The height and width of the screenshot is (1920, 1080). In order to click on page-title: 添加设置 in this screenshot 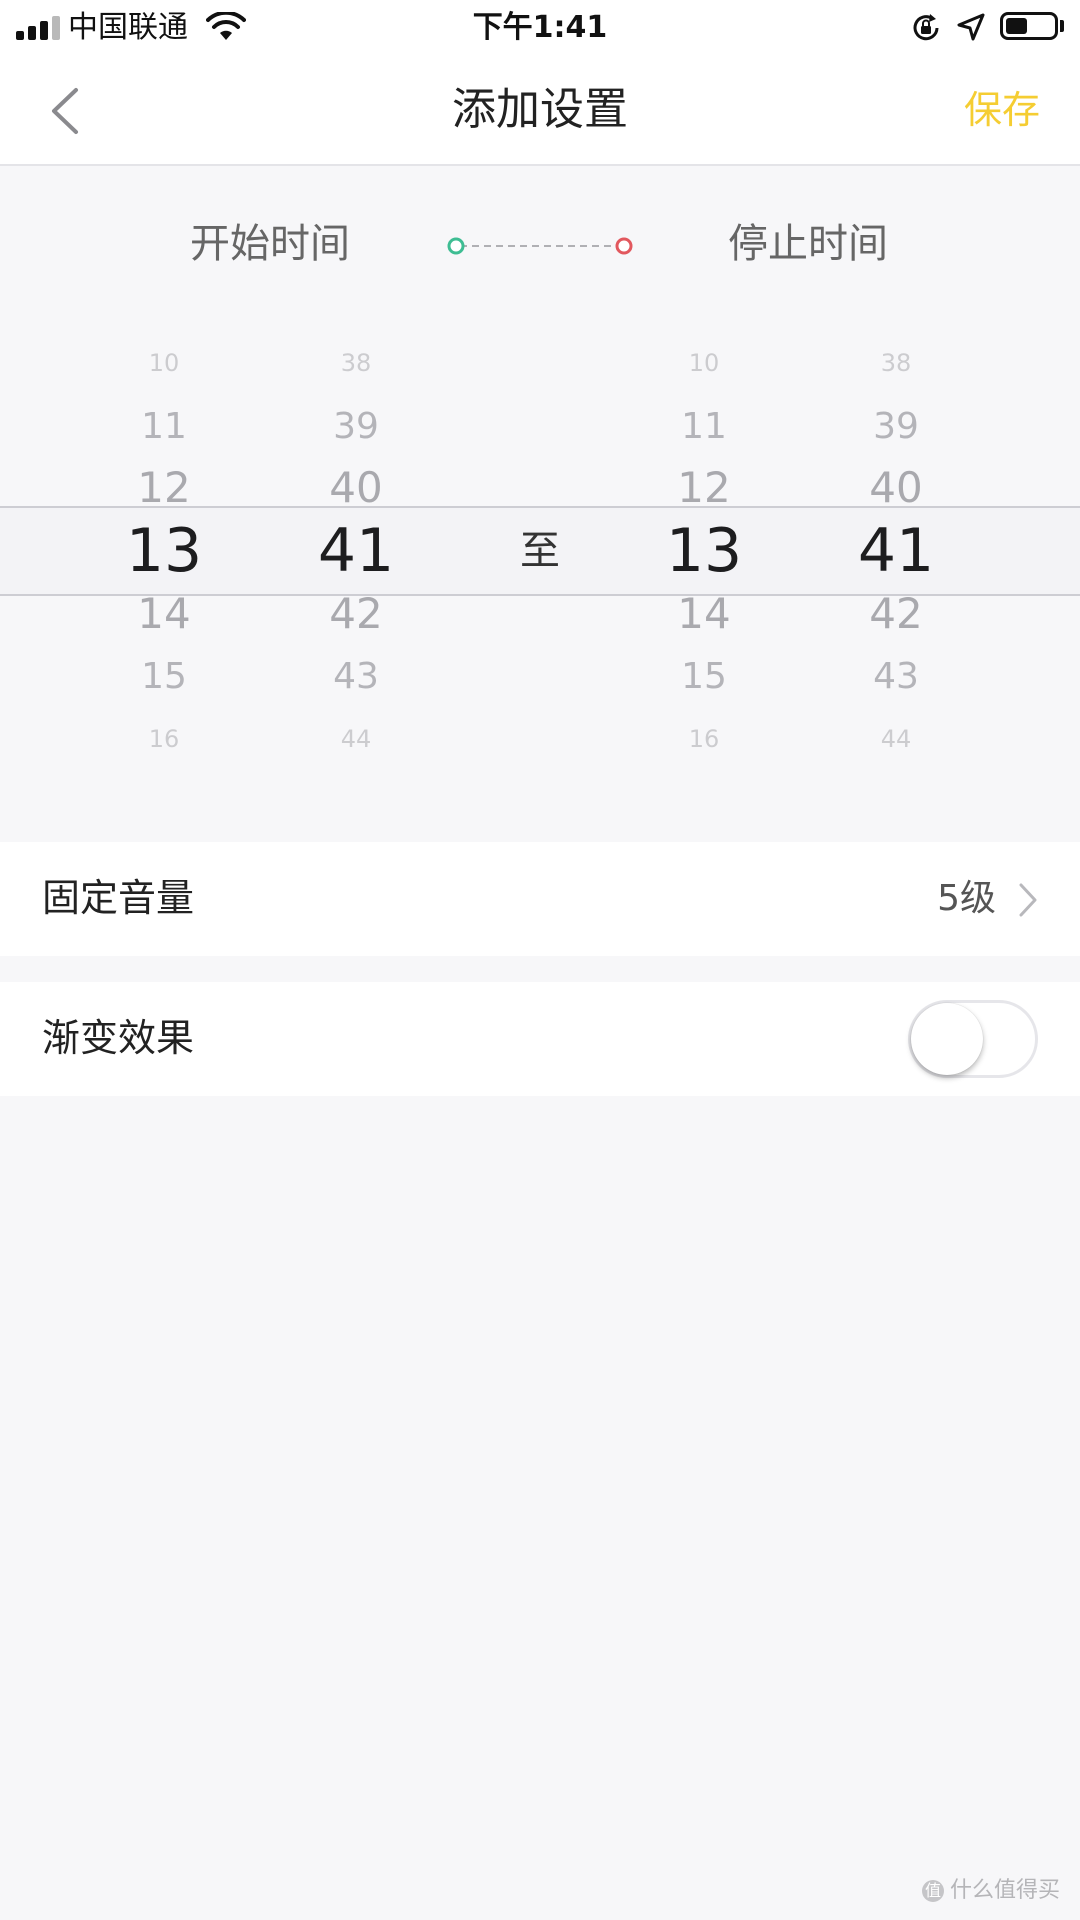, I will do `click(540, 109)`.